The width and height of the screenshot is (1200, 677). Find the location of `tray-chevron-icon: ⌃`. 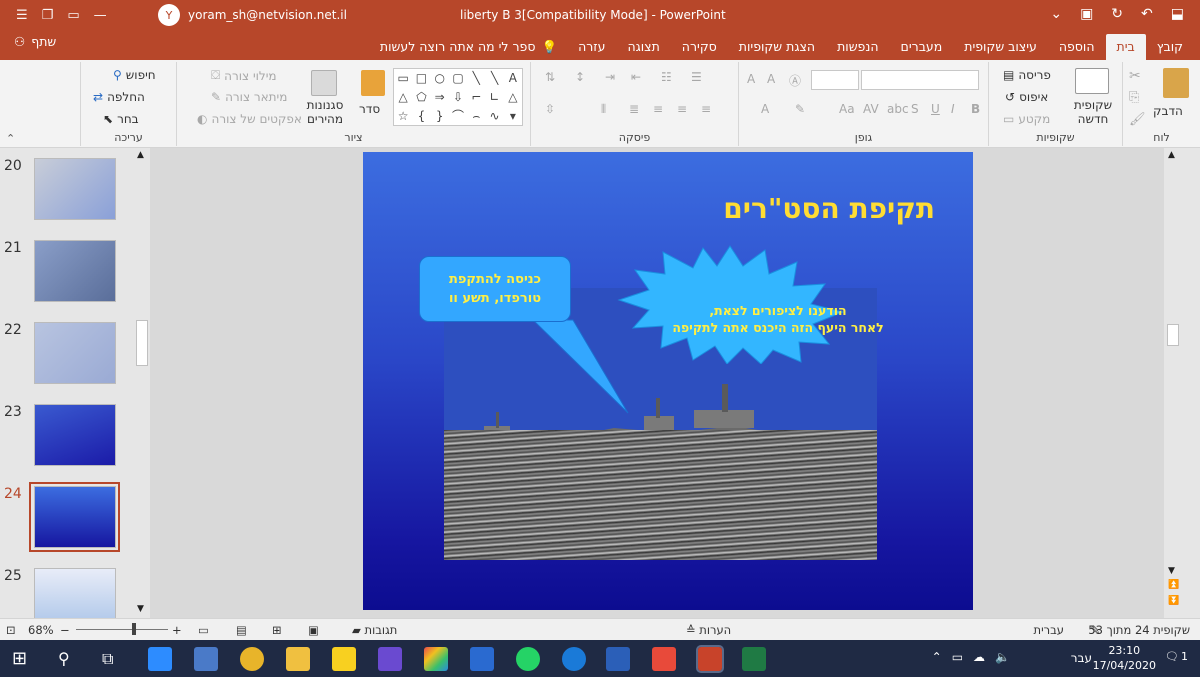

tray-chevron-icon: ⌃ is located at coordinates (937, 657).